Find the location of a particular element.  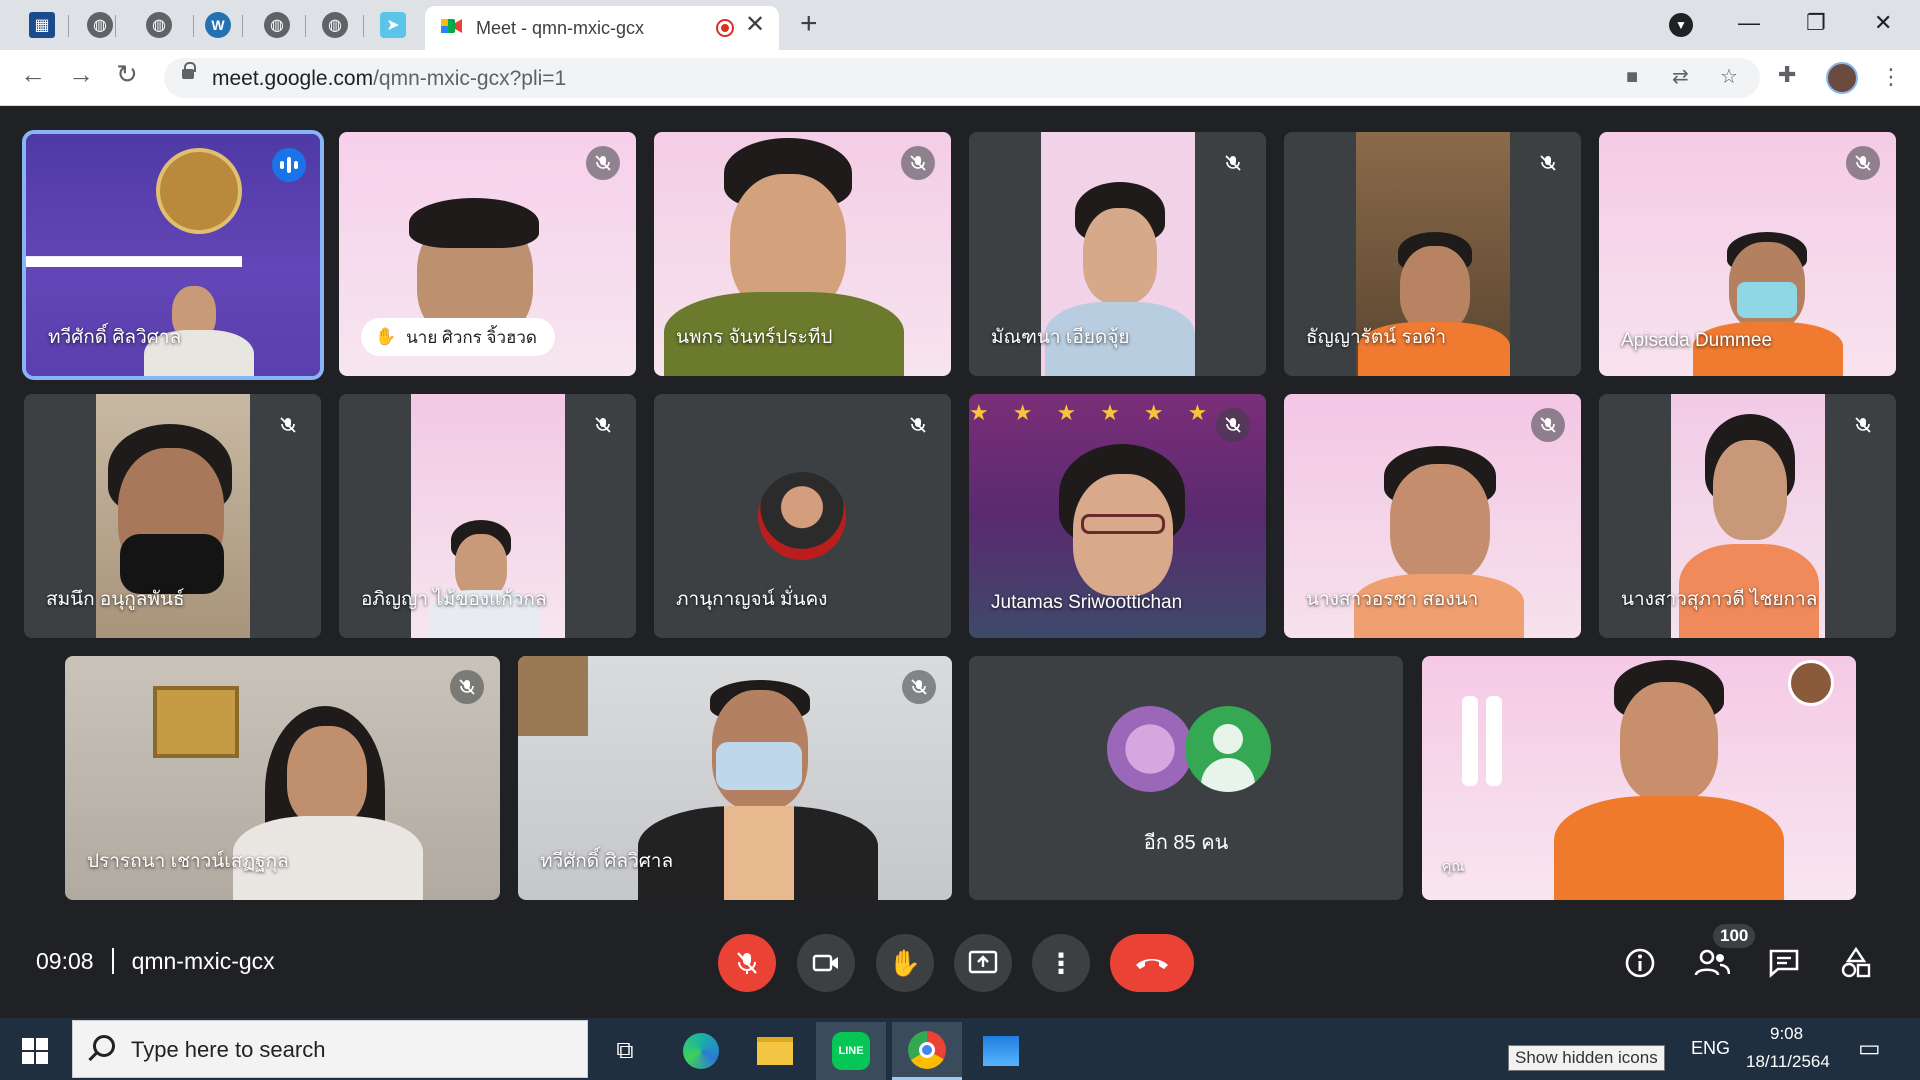

minimize-button: — is located at coordinates (1749, 23).